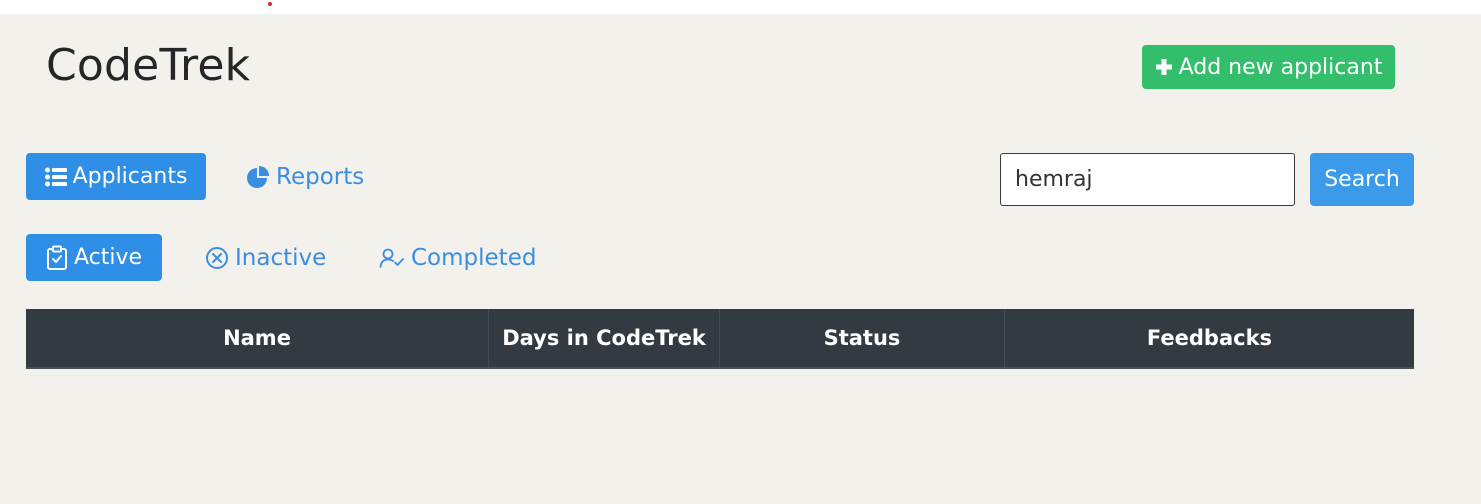  I want to click on filter-inactive-link: Inactive, so click(265, 258).